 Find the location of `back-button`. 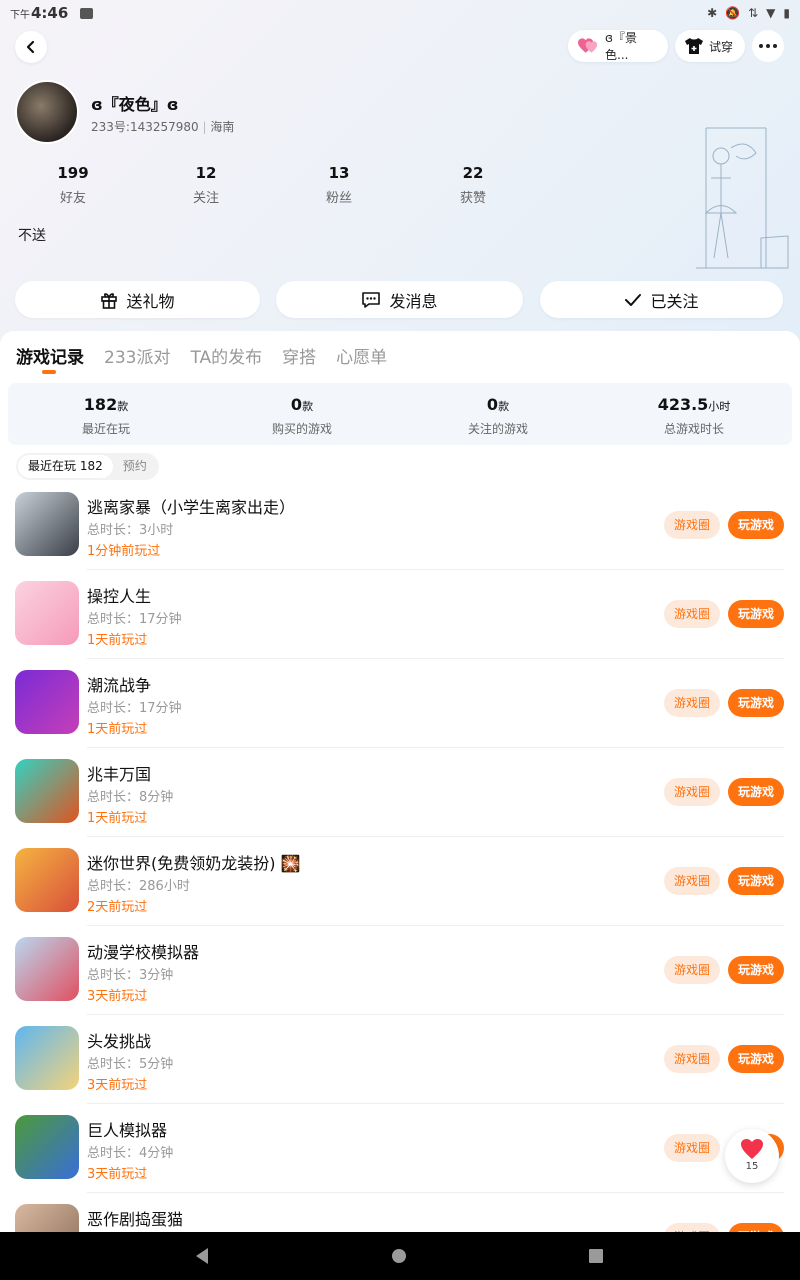

back-button is located at coordinates (31, 47).